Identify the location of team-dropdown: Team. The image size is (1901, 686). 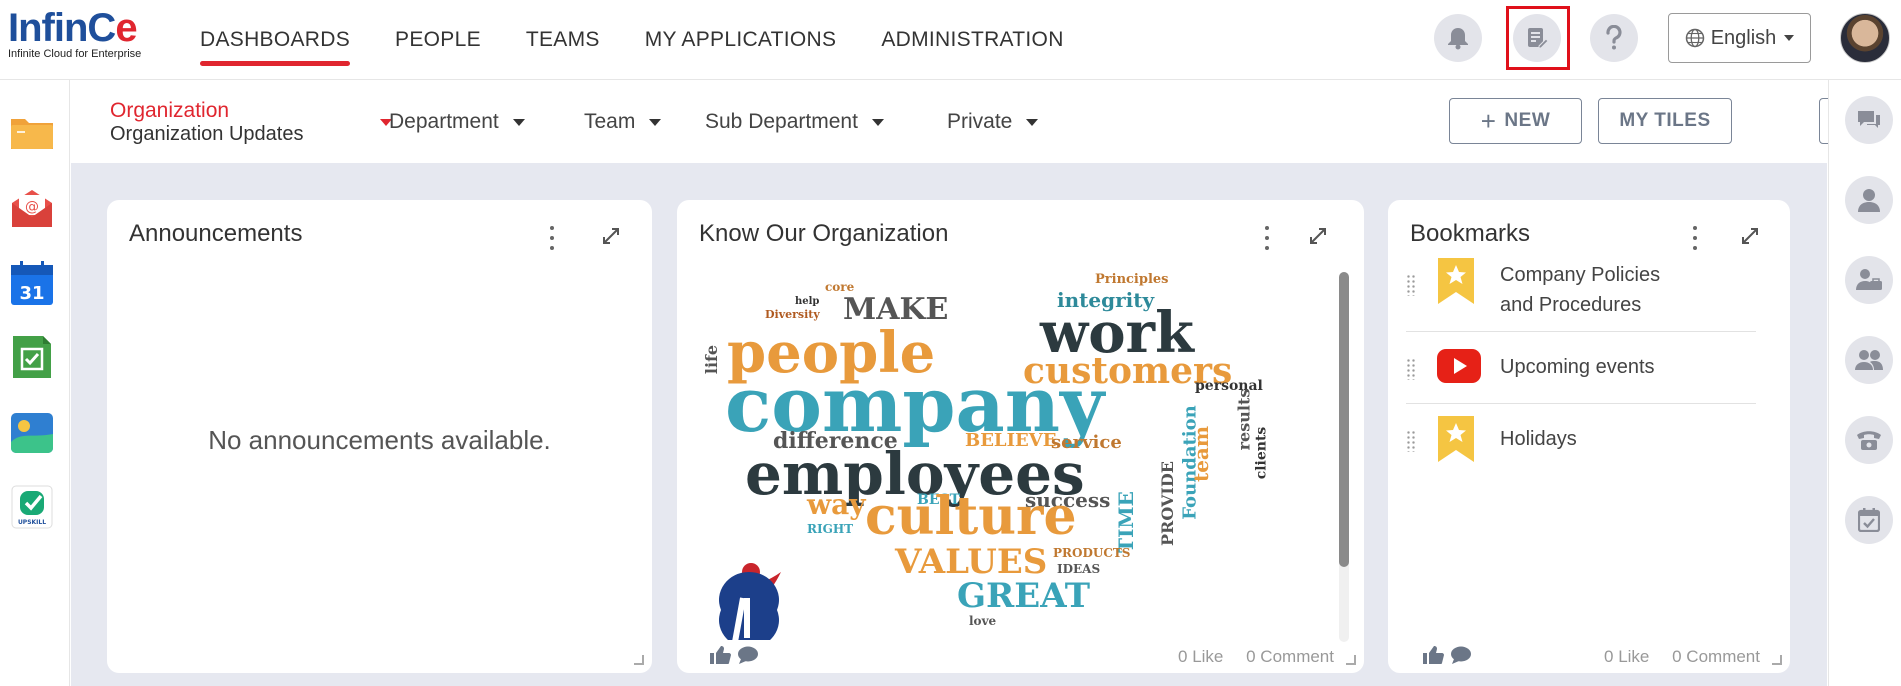
(623, 122).